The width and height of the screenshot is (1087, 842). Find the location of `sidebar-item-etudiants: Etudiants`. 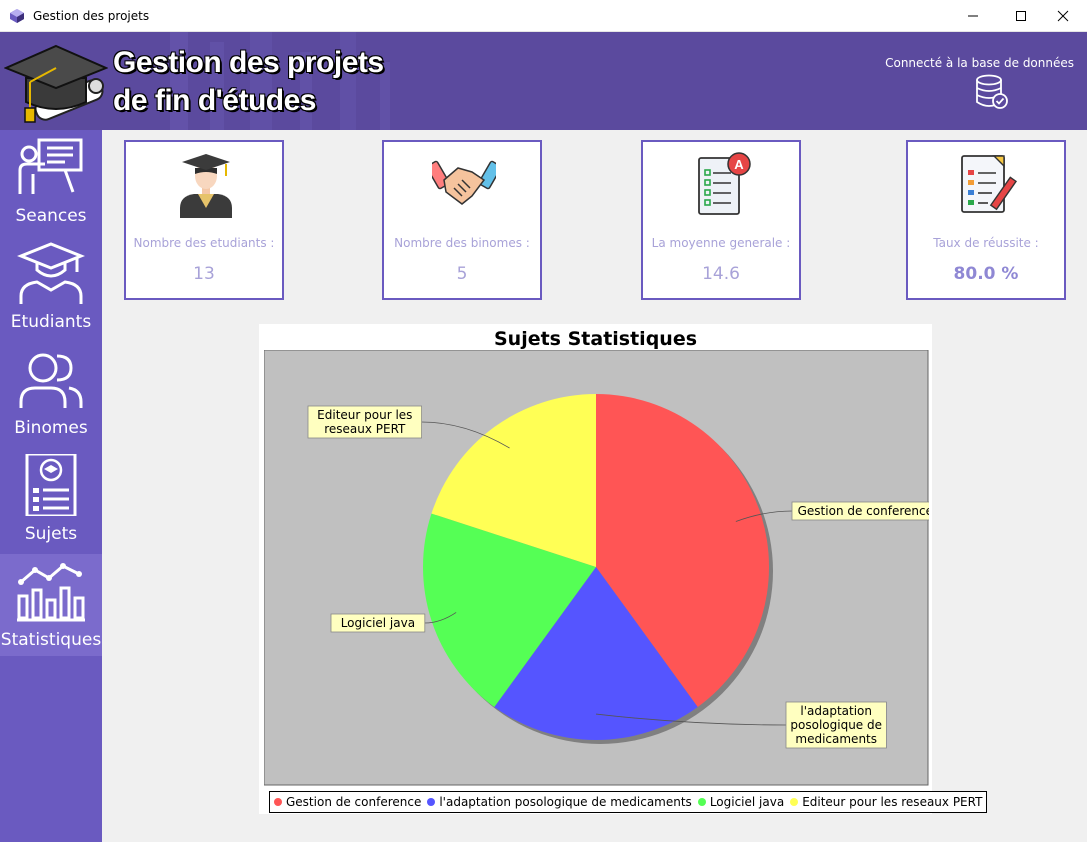

sidebar-item-etudiants: Etudiants is located at coordinates (51, 287).